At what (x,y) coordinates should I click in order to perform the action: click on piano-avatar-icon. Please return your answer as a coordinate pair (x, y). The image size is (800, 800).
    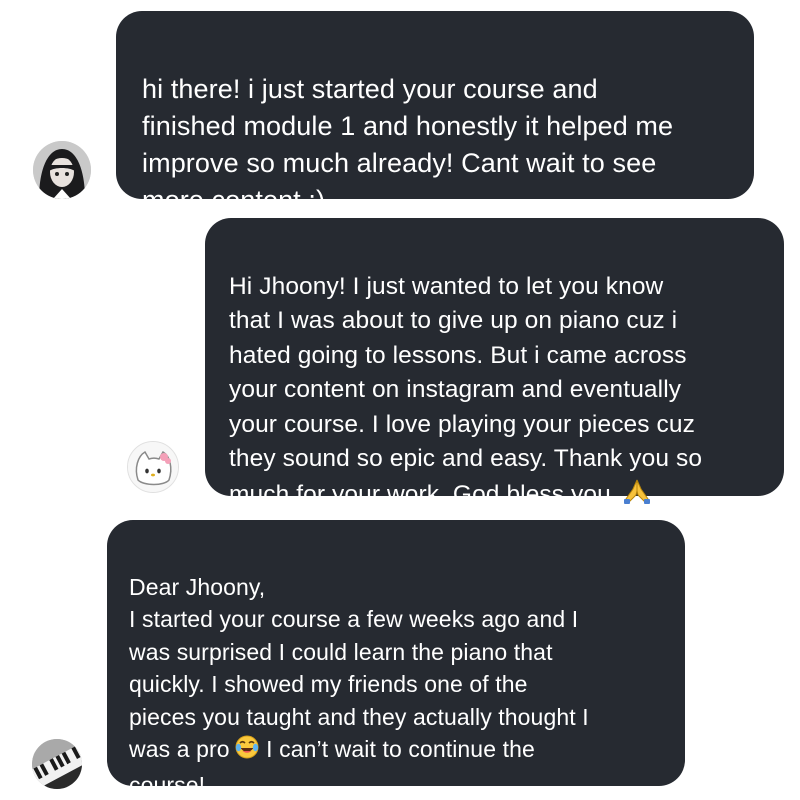
    Looking at the image, I should click on (57, 764).